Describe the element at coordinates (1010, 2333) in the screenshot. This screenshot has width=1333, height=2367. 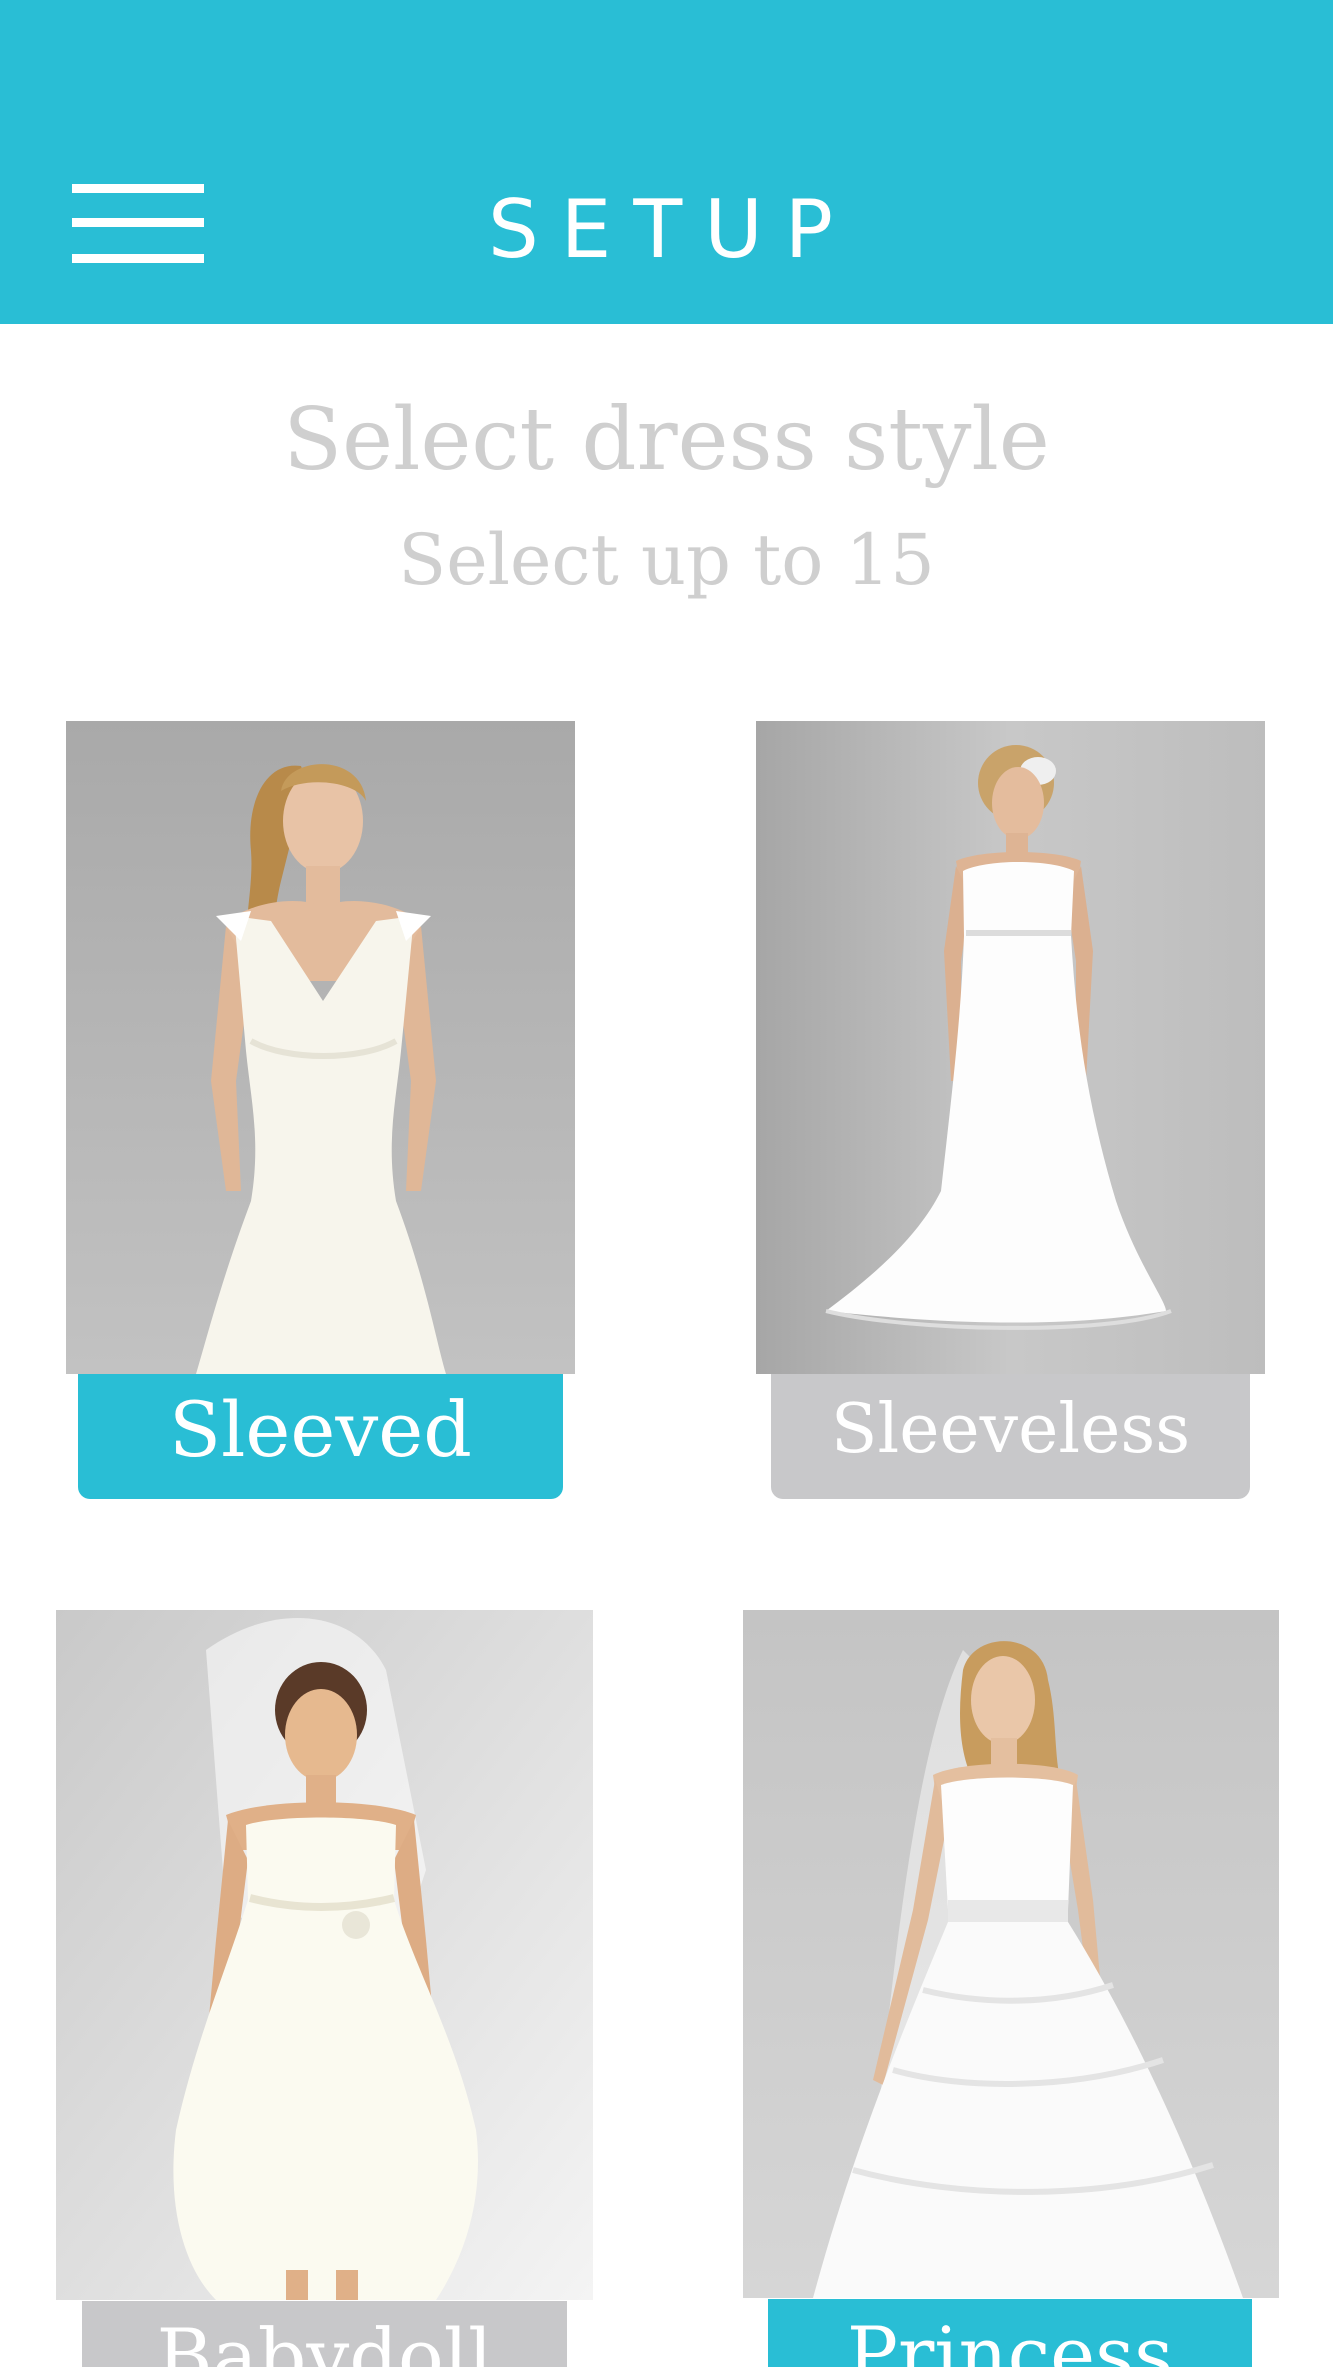
I see `style-label-princess: Princess` at that location.